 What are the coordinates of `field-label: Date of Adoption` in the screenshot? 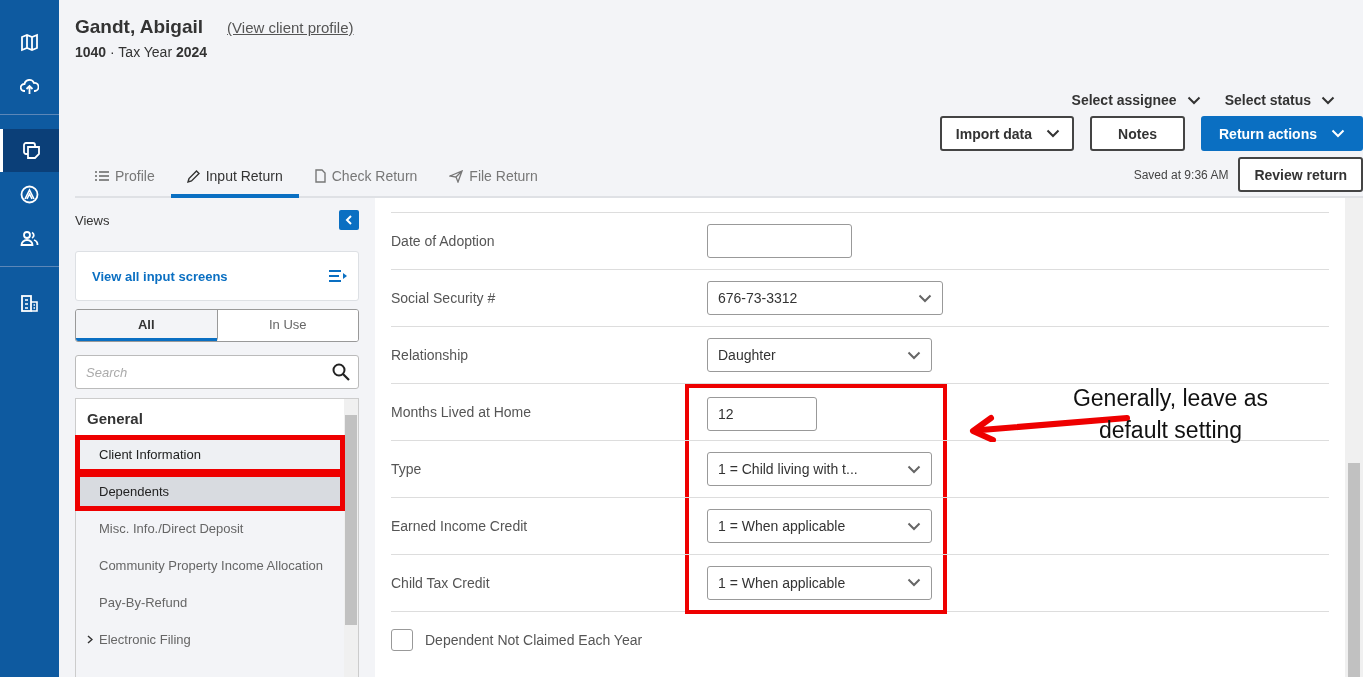 It's located at (443, 241).